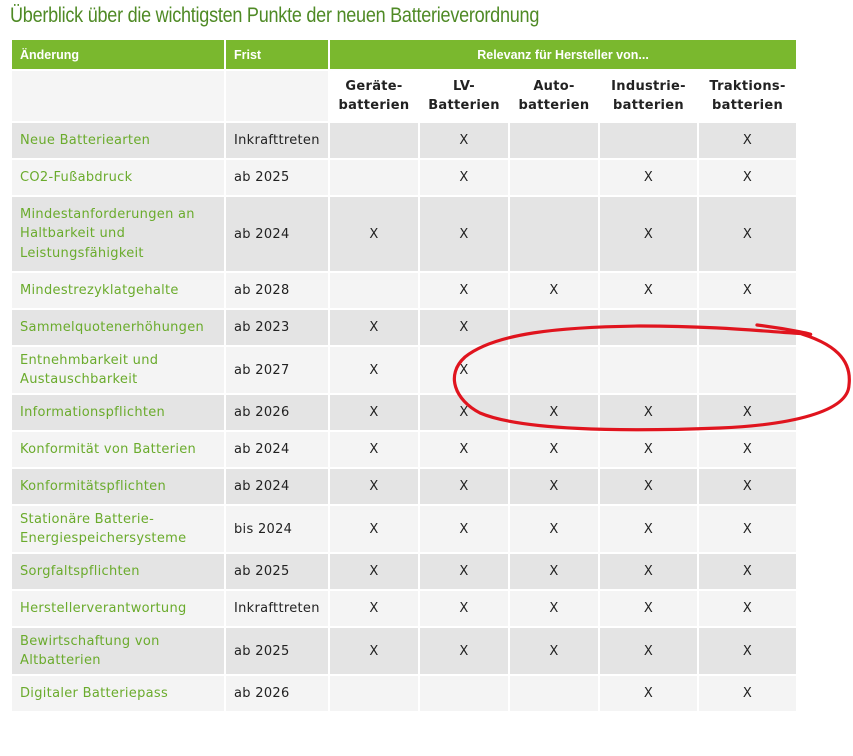 The width and height of the screenshot is (853, 756). I want to click on change-link: Entnehmbarkeit und Austauschbarkeit, so click(118, 370).